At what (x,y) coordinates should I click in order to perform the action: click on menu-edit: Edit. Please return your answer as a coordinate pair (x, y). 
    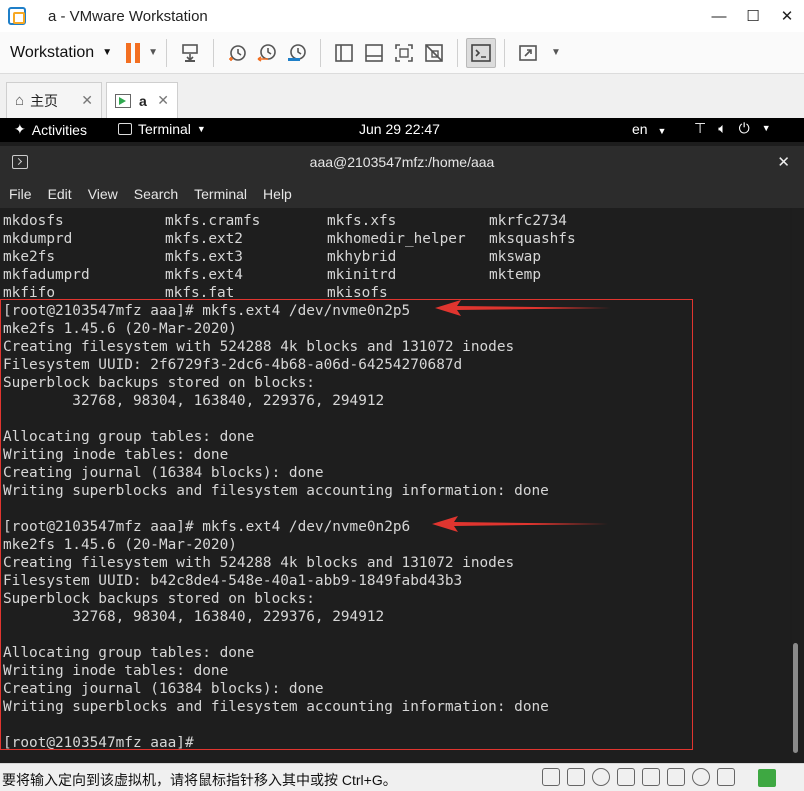
    Looking at the image, I should click on (60, 194).